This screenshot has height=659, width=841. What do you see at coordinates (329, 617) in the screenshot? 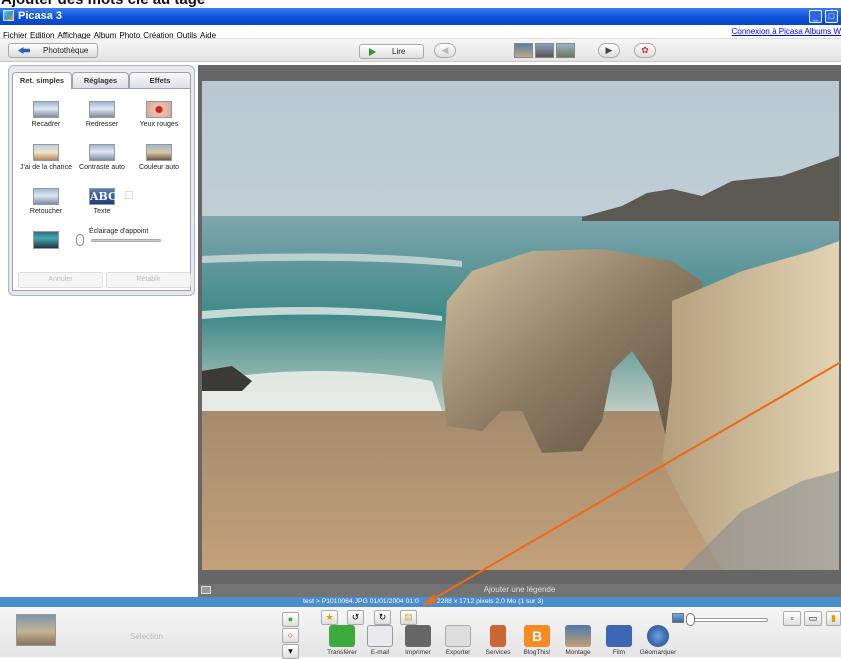
I see `star-icon: ★` at bounding box center [329, 617].